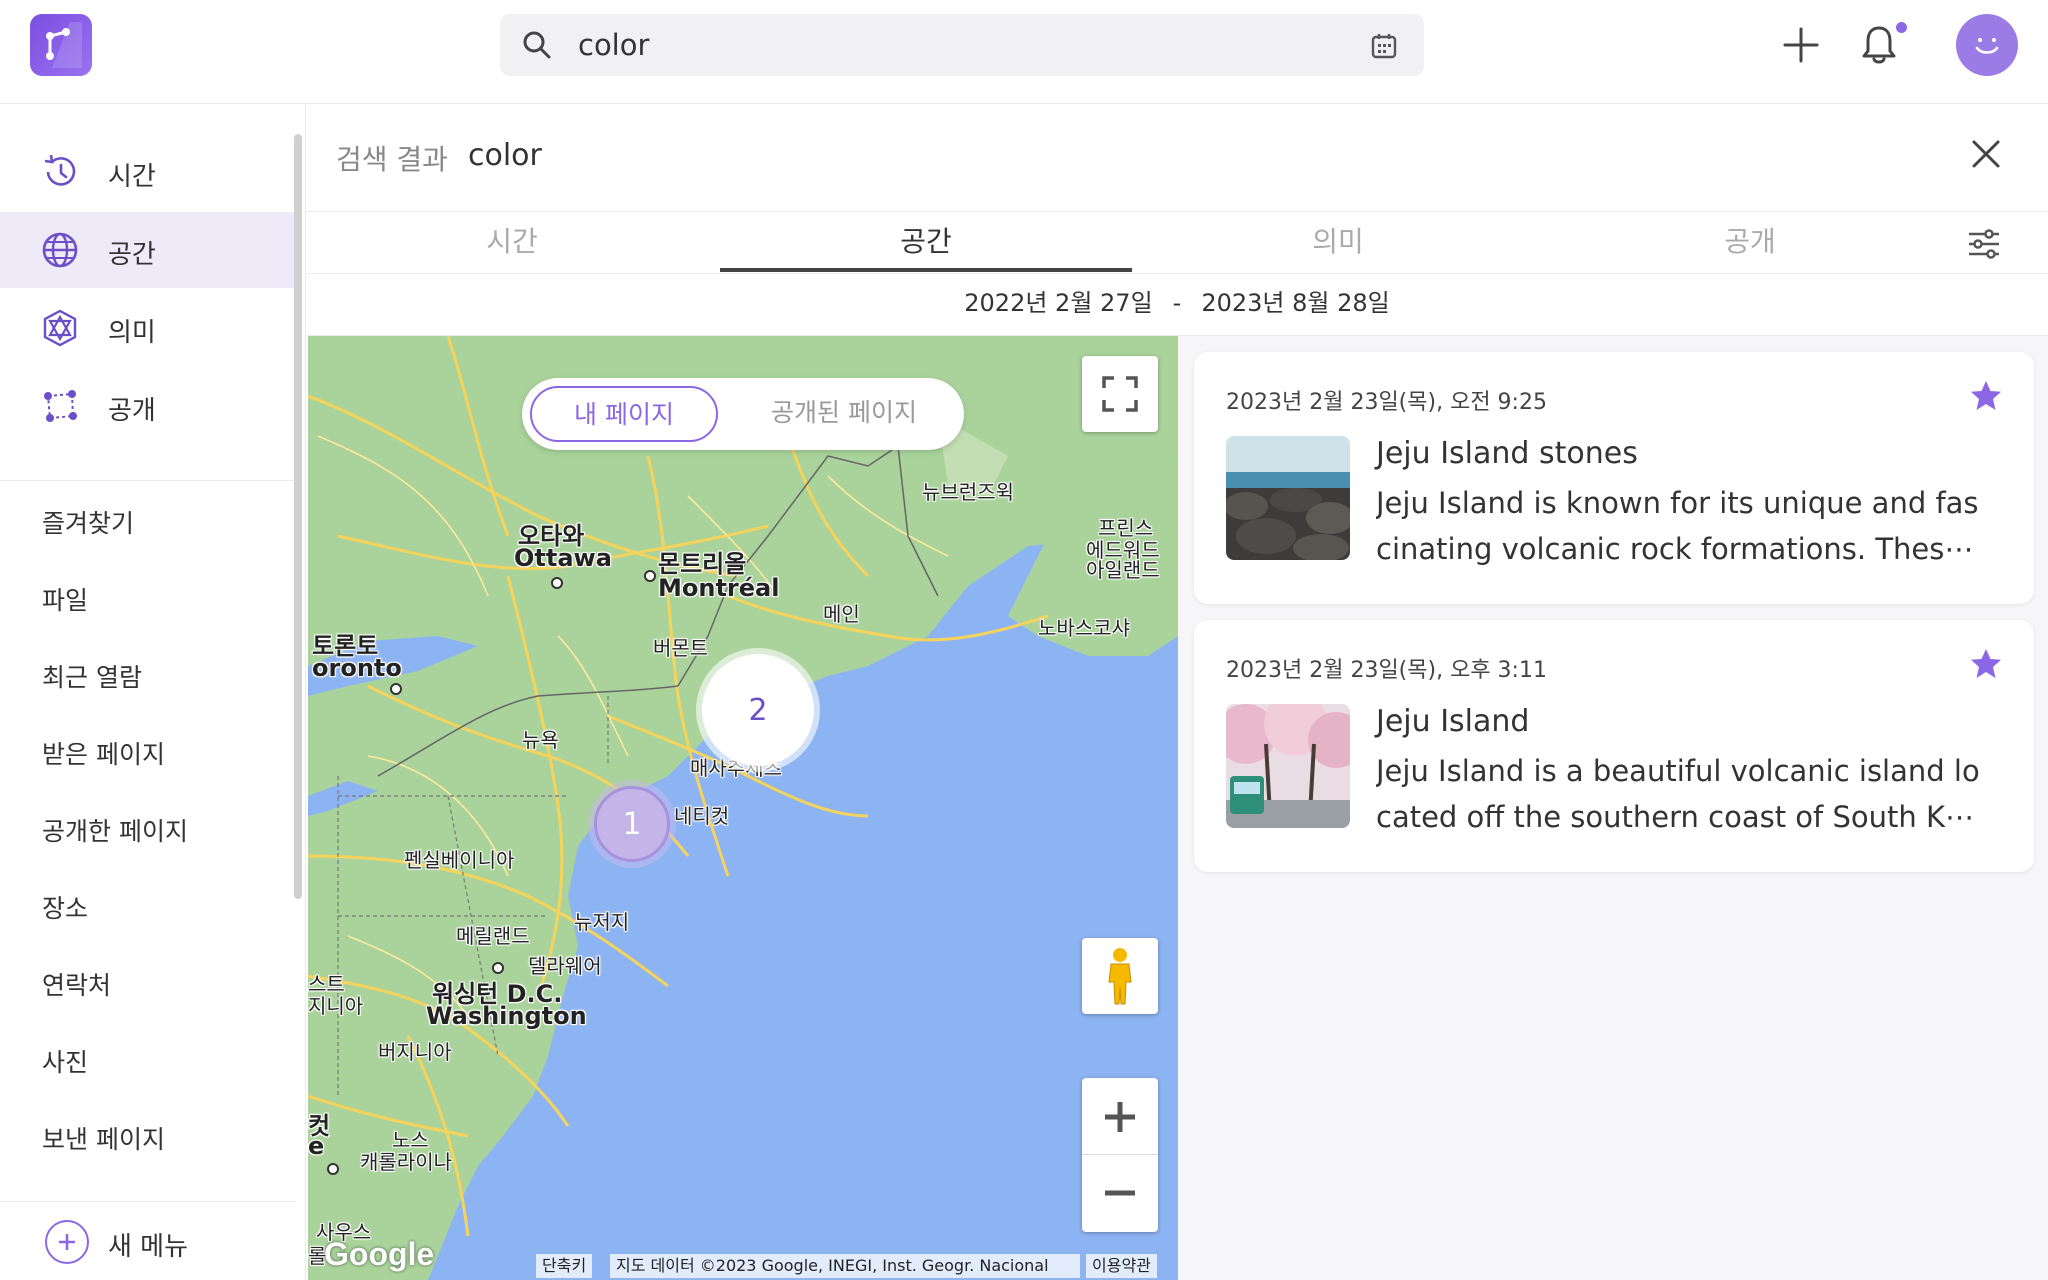 The height and width of the screenshot is (1280, 2048). What do you see at coordinates (1058, 303) in the screenshot?
I see `date-start: 2022년 2월 27일` at bounding box center [1058, 303].